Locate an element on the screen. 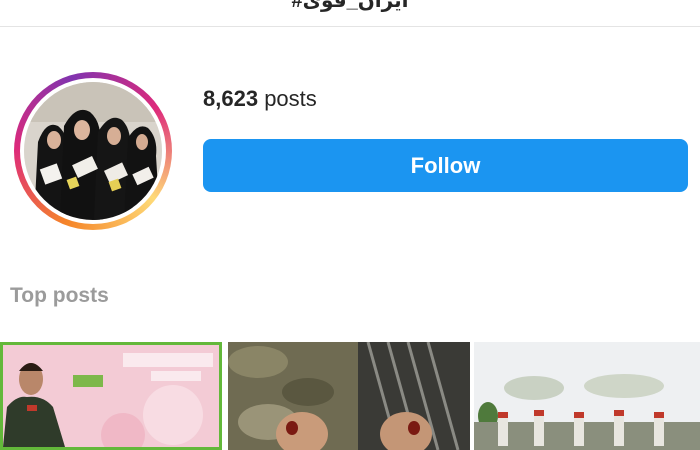  hashtag-title: #ایران_قوی is located at coordinates (350, 6).